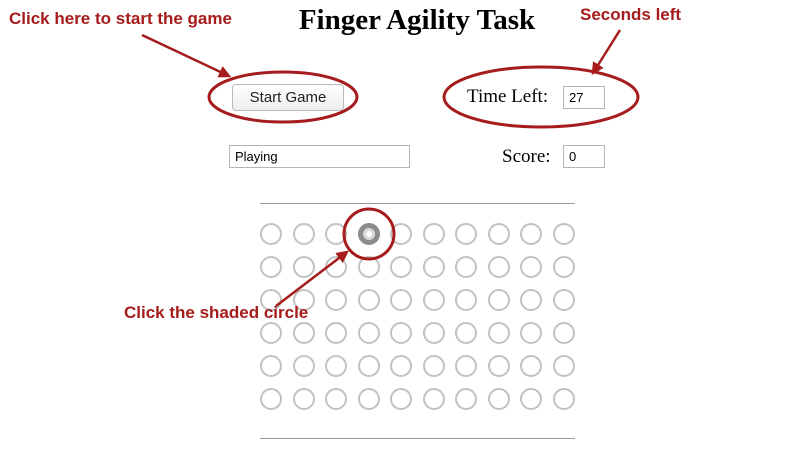  What do you see at coordinates (368, 234) in the screenshot?
I see `shaded-target-circle` at bounding box center [368, 234].